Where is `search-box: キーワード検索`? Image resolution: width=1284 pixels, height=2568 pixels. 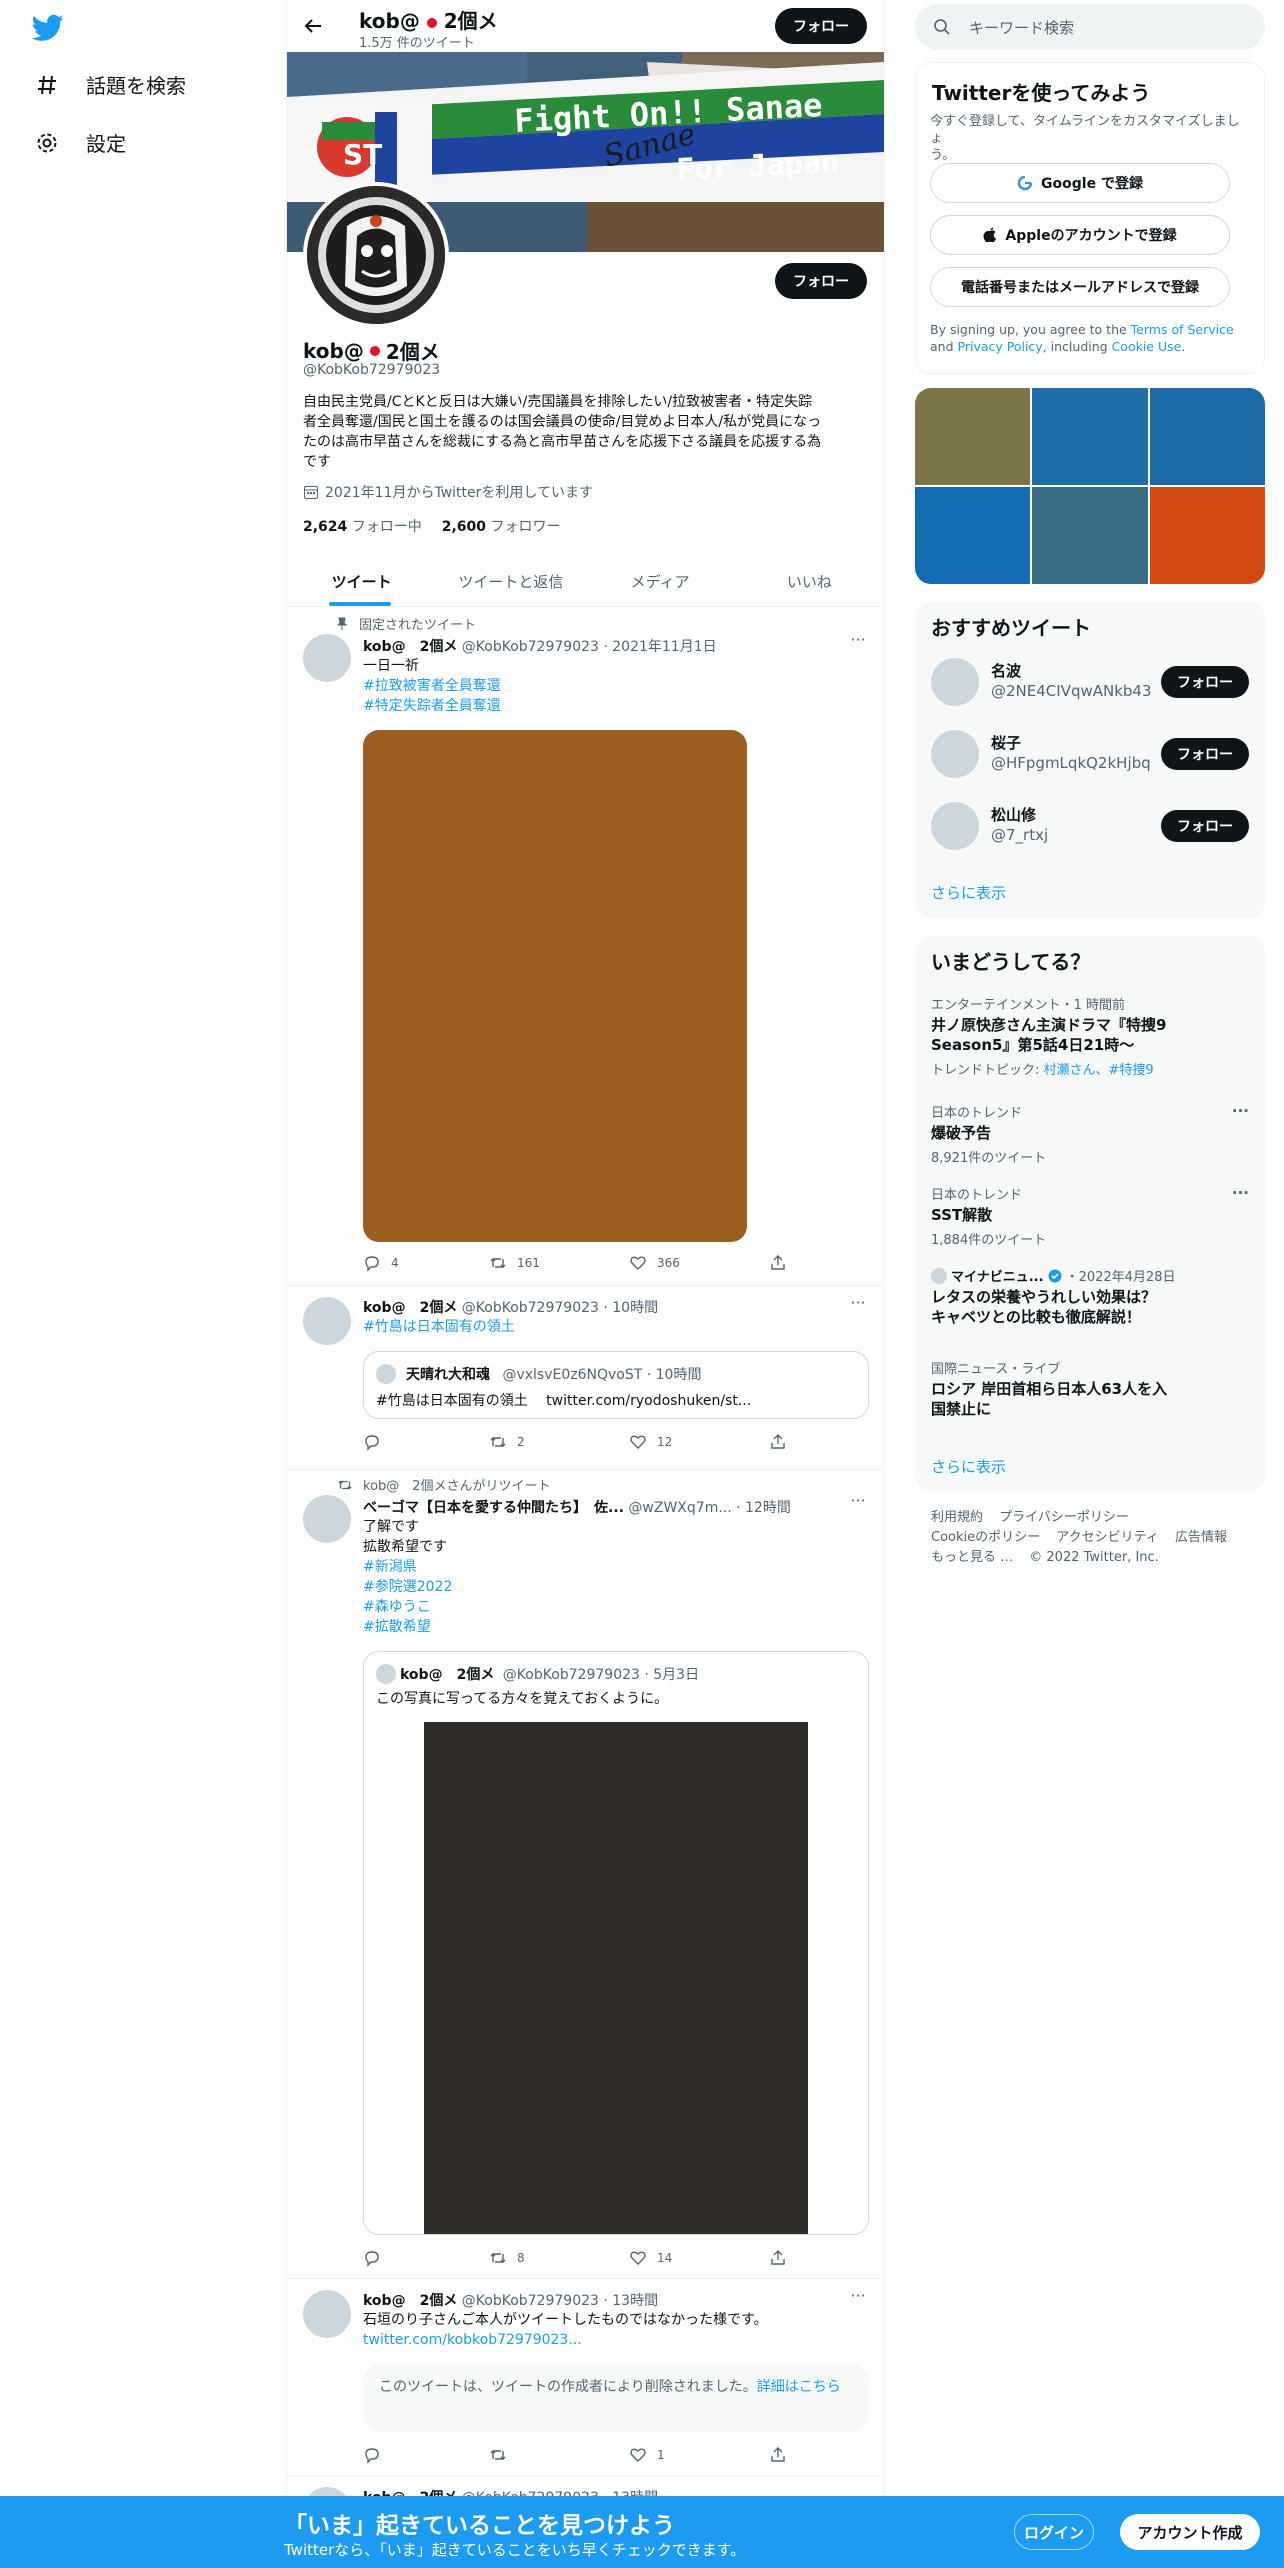
search-box: キーワード検索 is located at coordinates (1090, 27).